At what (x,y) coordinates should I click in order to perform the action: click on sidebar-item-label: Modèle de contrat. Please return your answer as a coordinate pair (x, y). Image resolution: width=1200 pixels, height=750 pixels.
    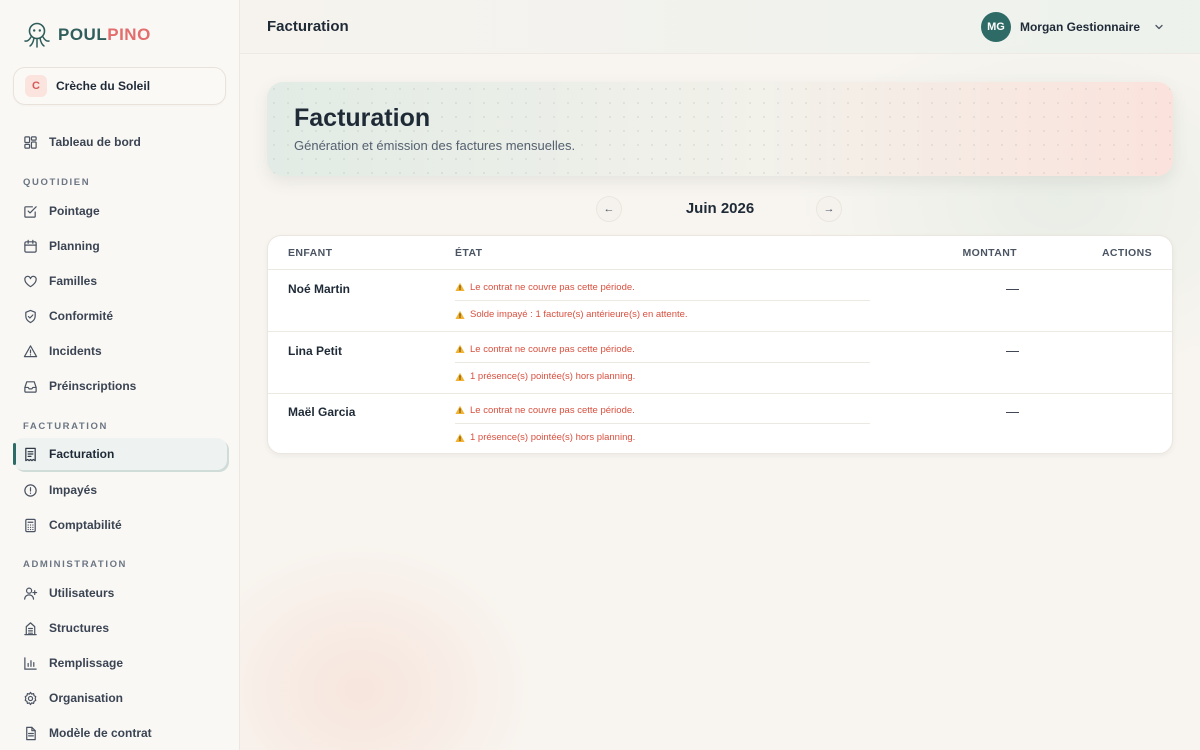
    Looking at the image, I should click on (100, 733).